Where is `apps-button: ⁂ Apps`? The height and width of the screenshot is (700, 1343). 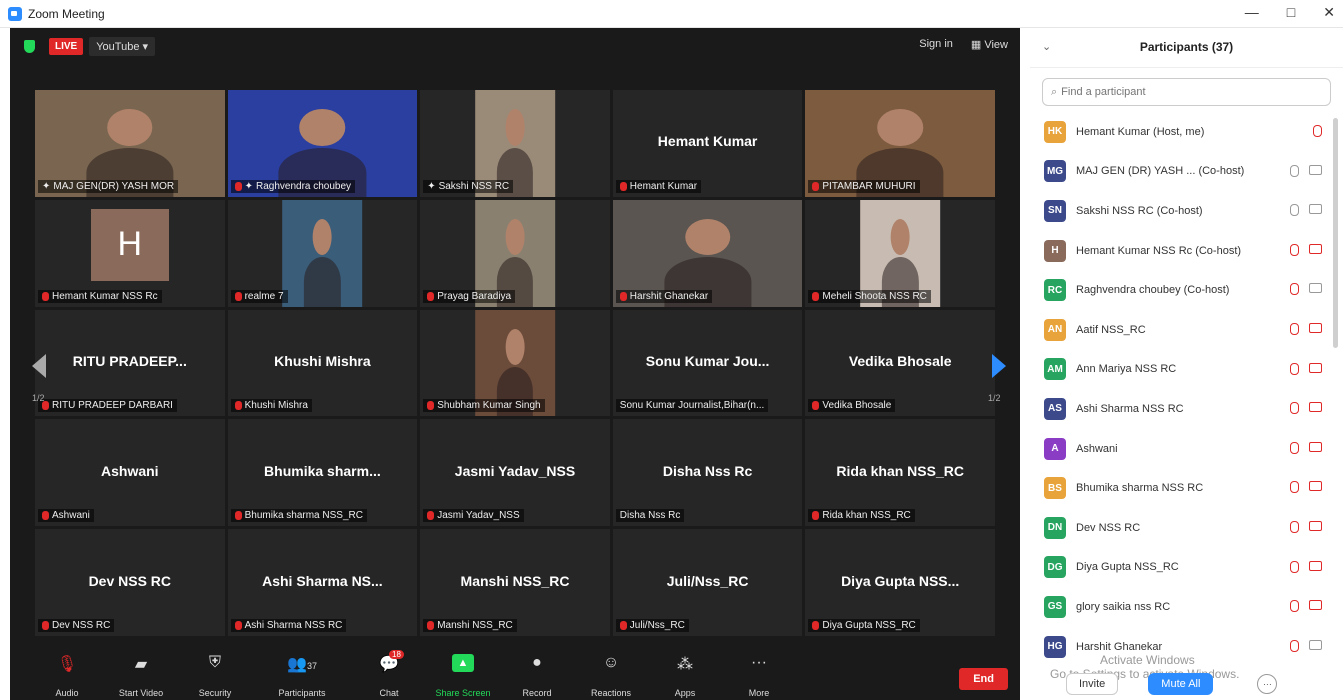 apps-button: ⁂ Apps is located at coordinates (685, 676).